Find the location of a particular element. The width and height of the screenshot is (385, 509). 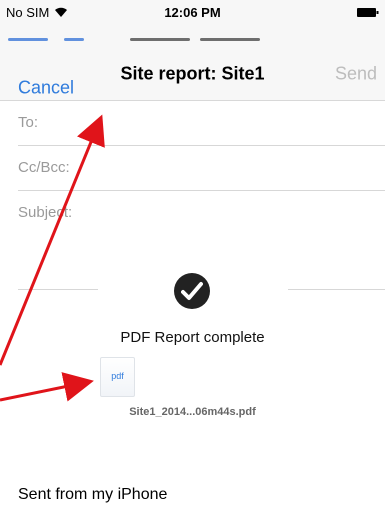

compose-nav-bar: Cancel Site report: Site1 Send is located at coordinates (192, 74).